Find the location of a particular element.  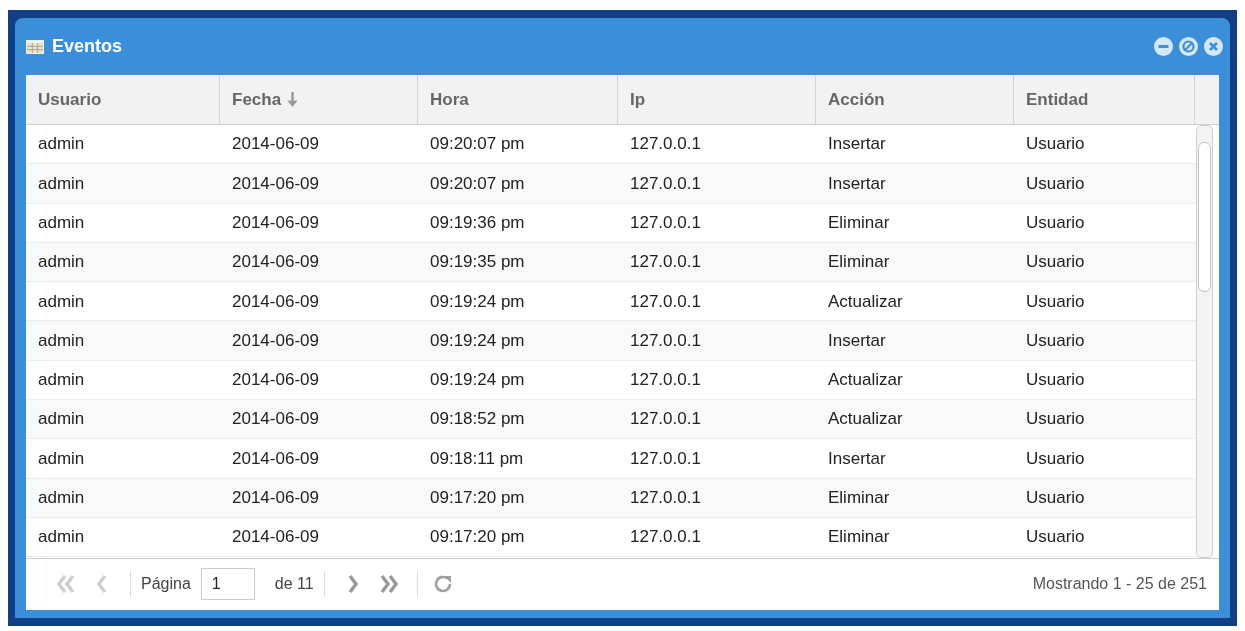

page-label: Página is located at coordinates (166, 583).